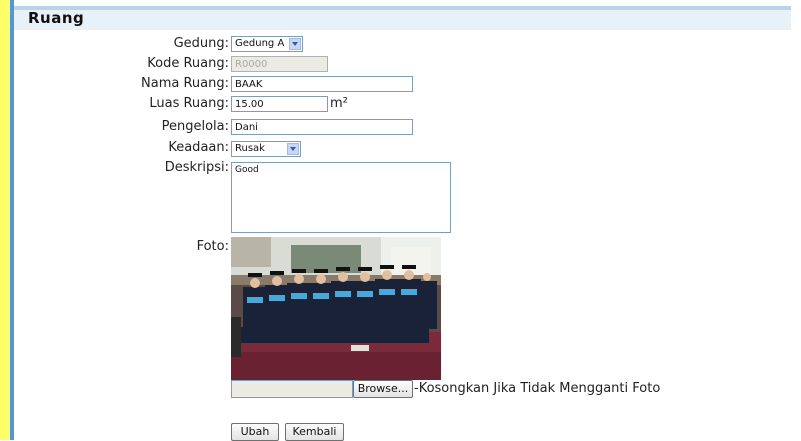 The width and height of the screenshot is (801, 441). What do you see at coordinates (341, 197) in the screenshot?
I see `deskripsi-textarea: Good` at bounding box center [341, 197].